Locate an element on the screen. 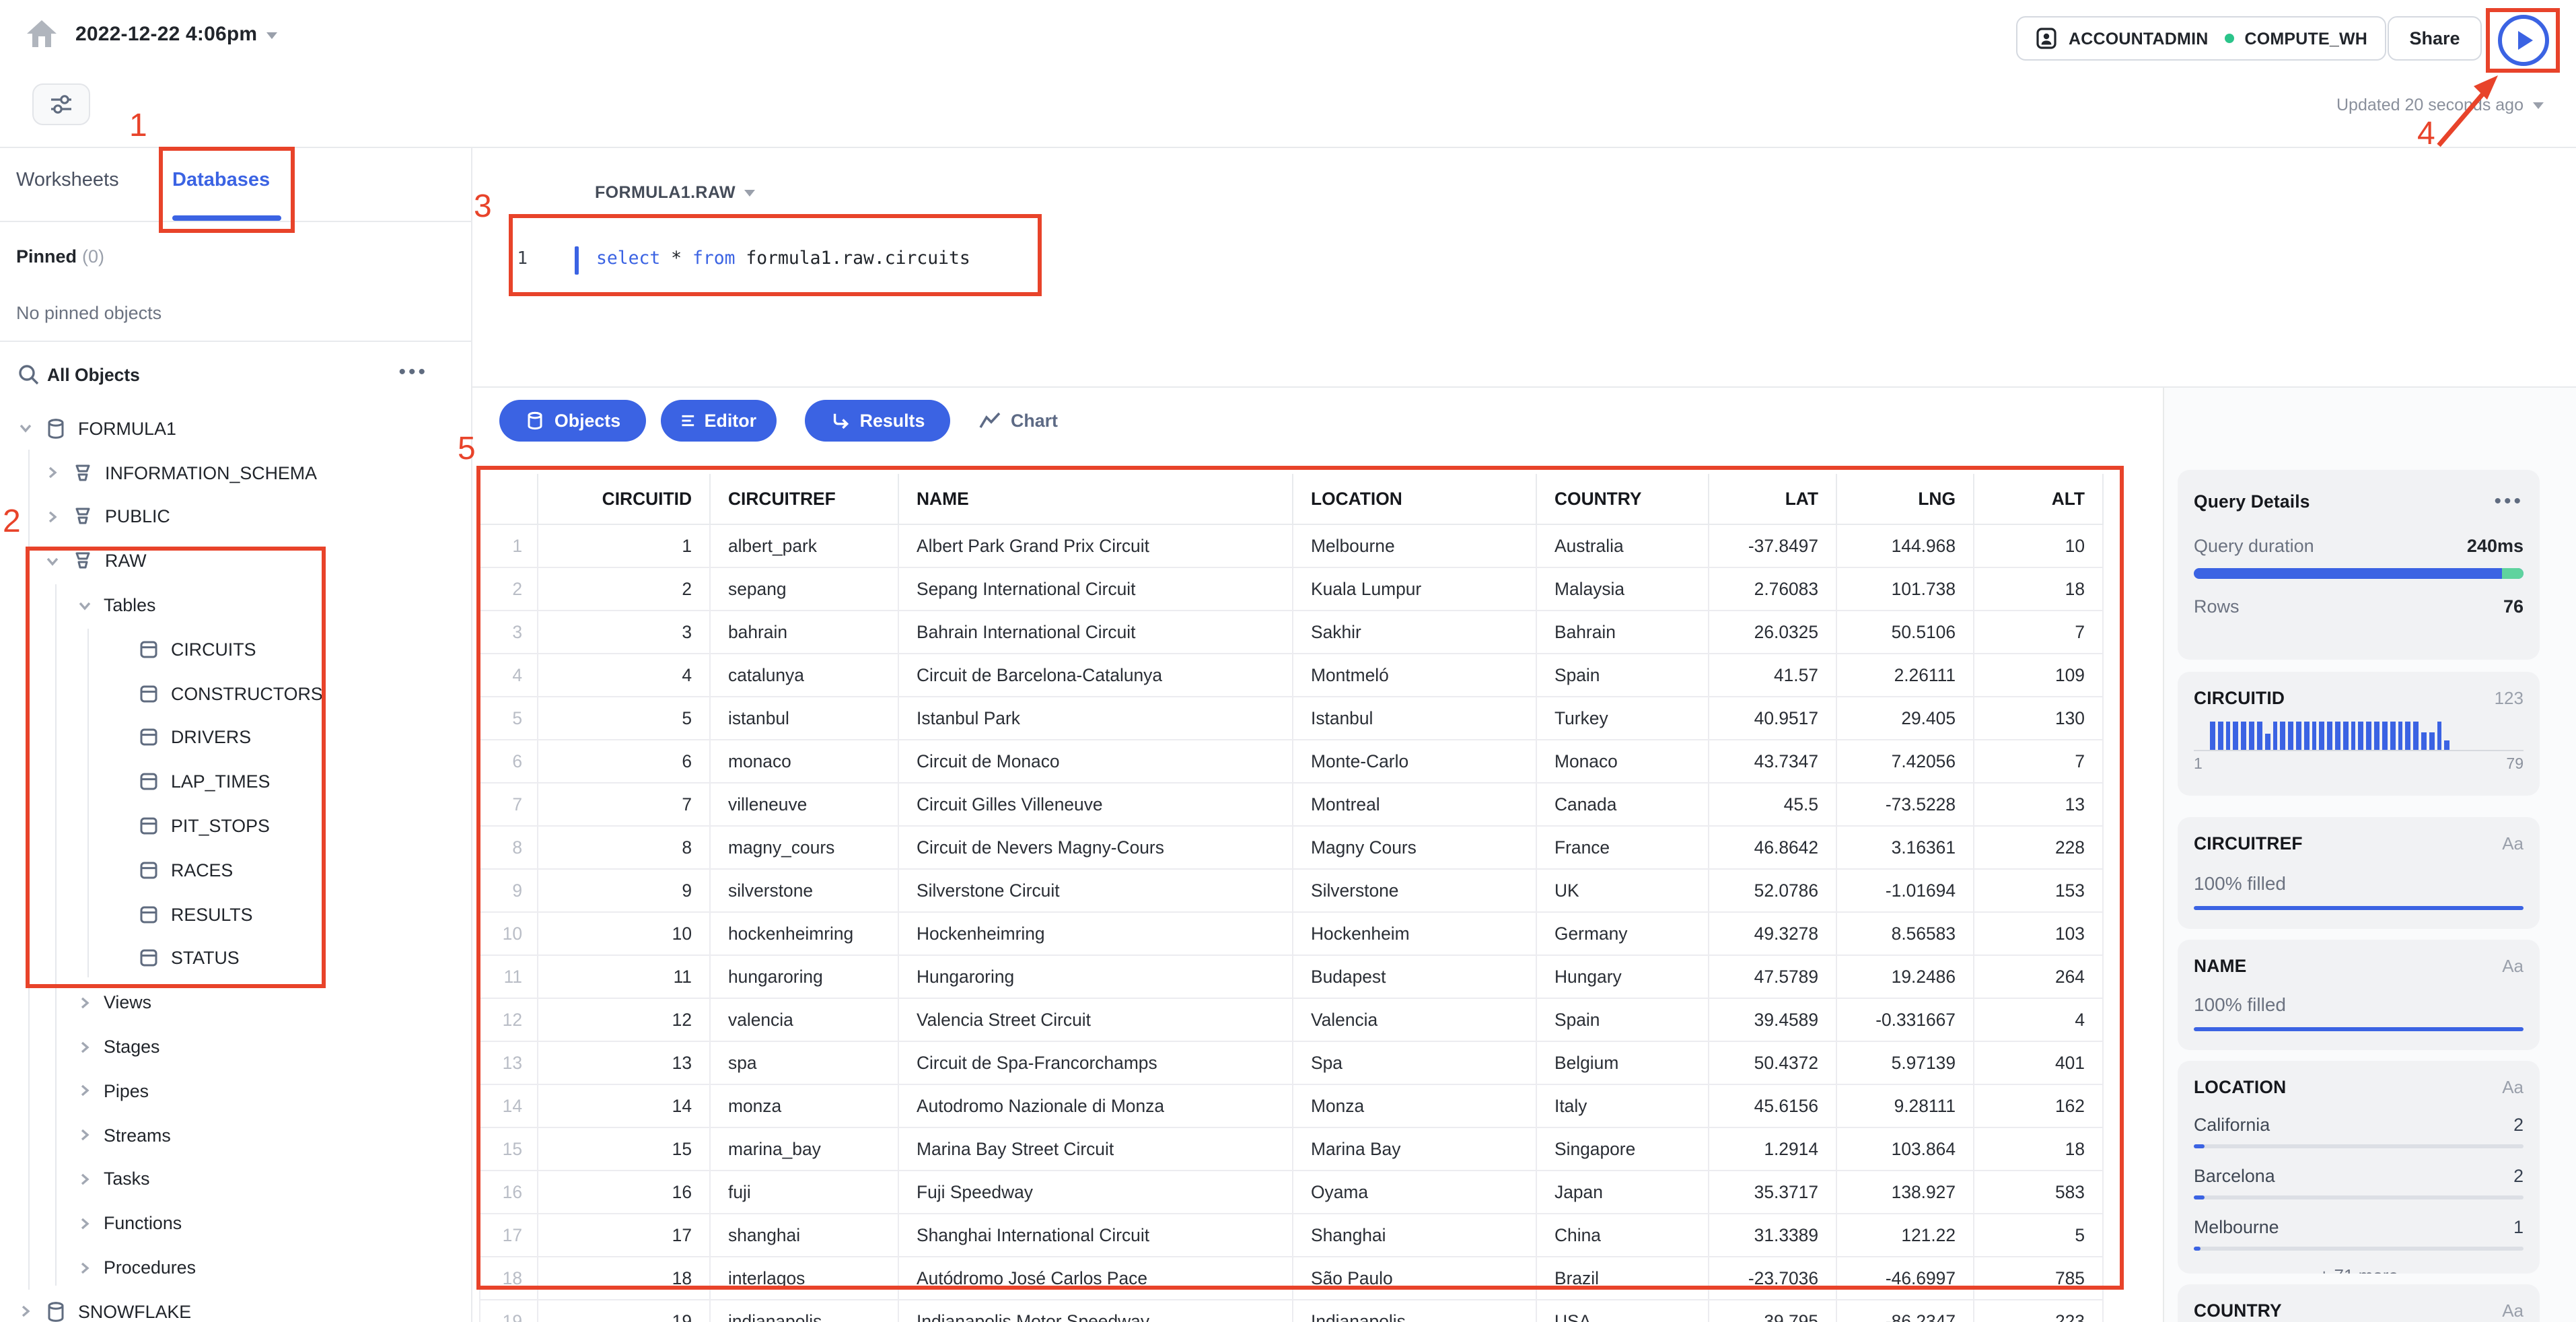  column-header-circuitref: CIRCUITREF is located at coordinates (804, 499).